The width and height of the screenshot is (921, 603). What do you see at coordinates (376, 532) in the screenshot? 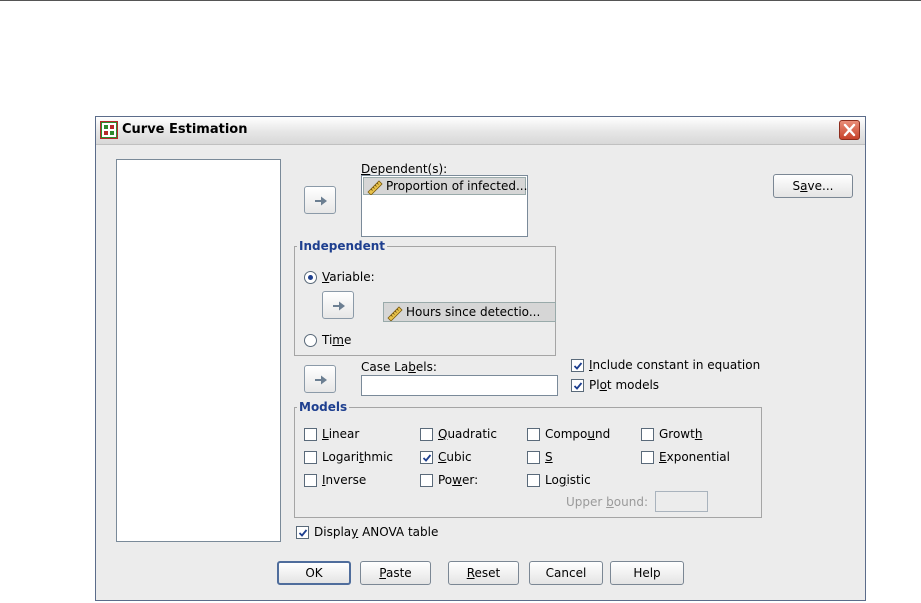
I see `display-anova-label: Display ANOVA table` at bounding box center [376, 532].